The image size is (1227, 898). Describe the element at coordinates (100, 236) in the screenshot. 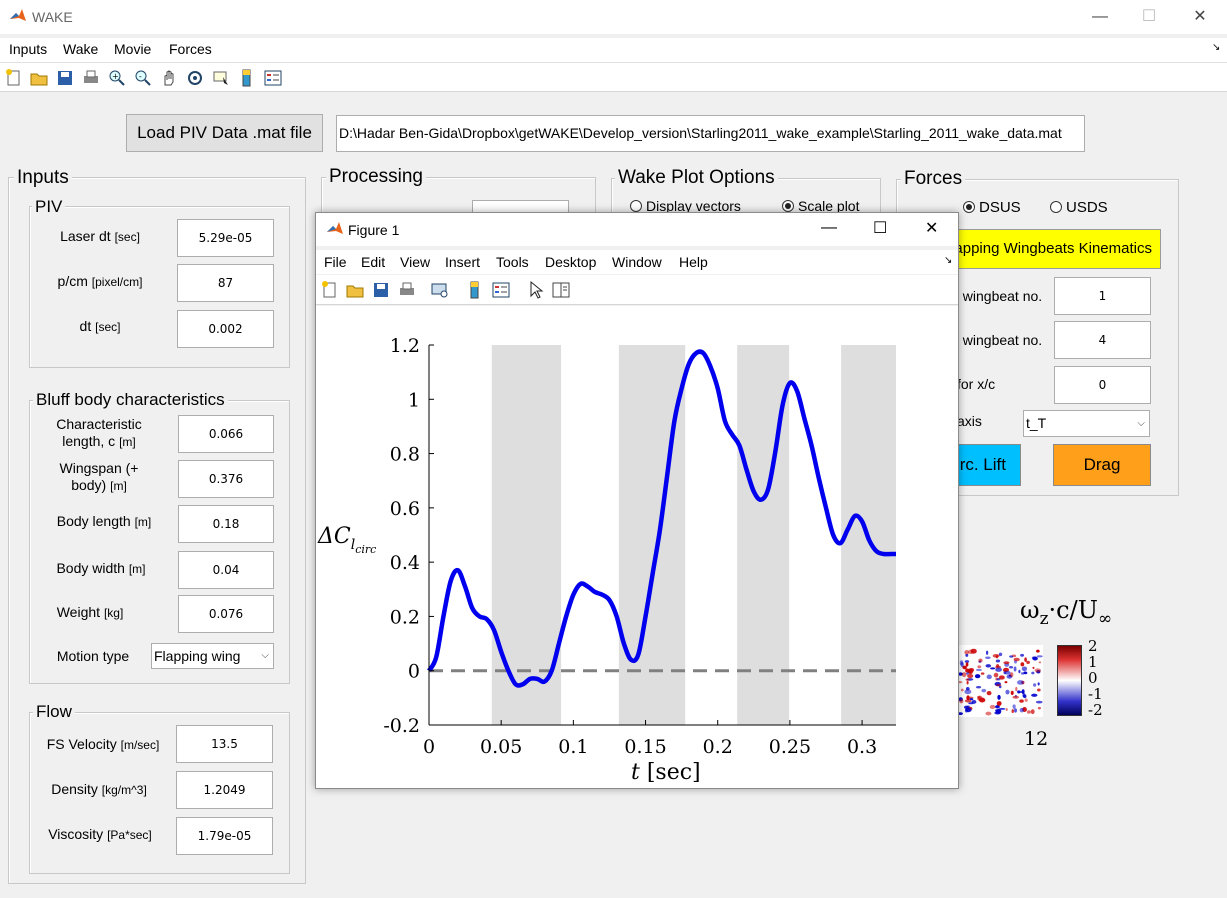

I see `laser-dt-label: Laser dt [sec]` at that location.